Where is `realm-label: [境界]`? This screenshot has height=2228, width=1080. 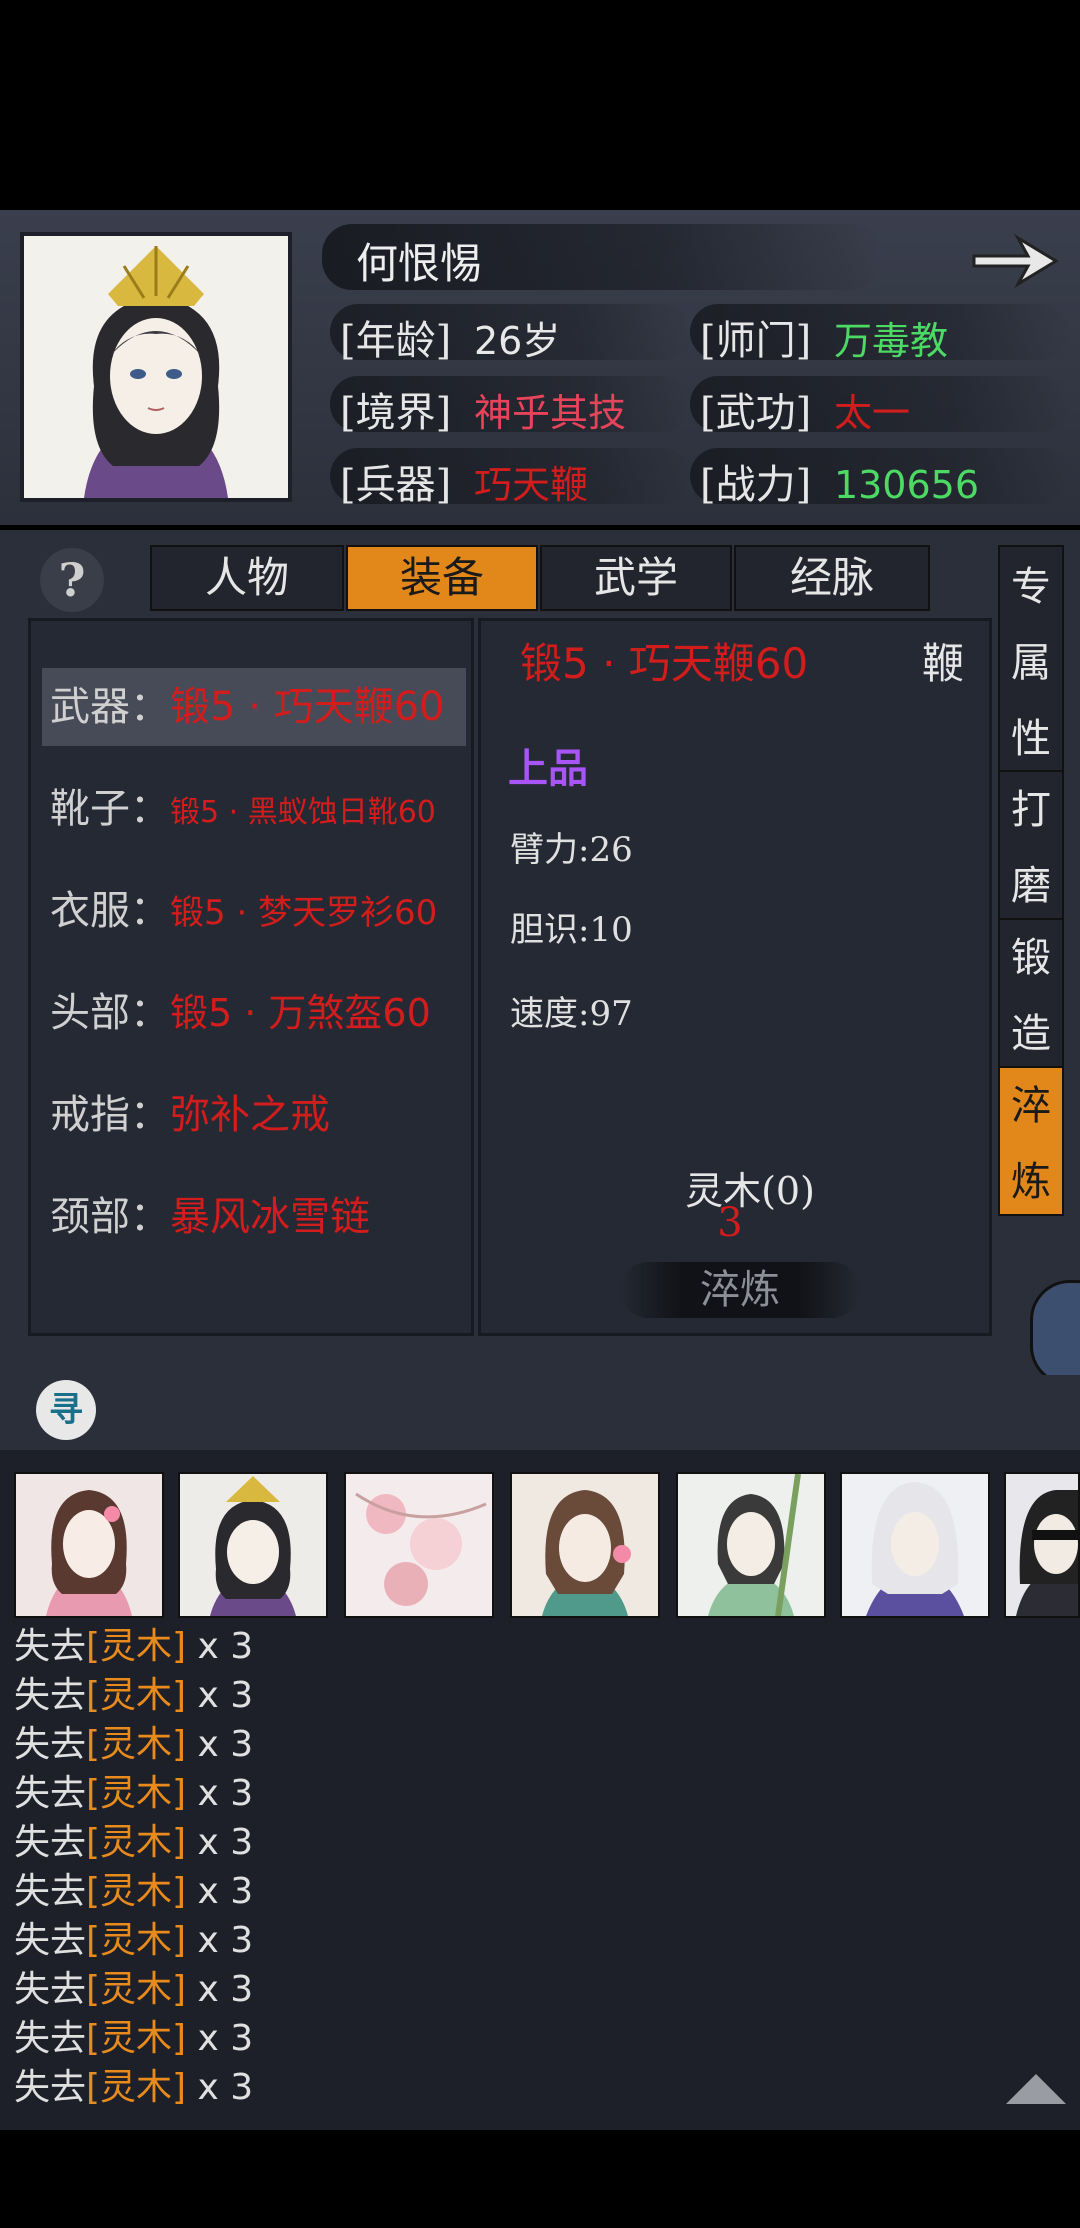 realm-label: [境界] is located at coordinates (396, 413).